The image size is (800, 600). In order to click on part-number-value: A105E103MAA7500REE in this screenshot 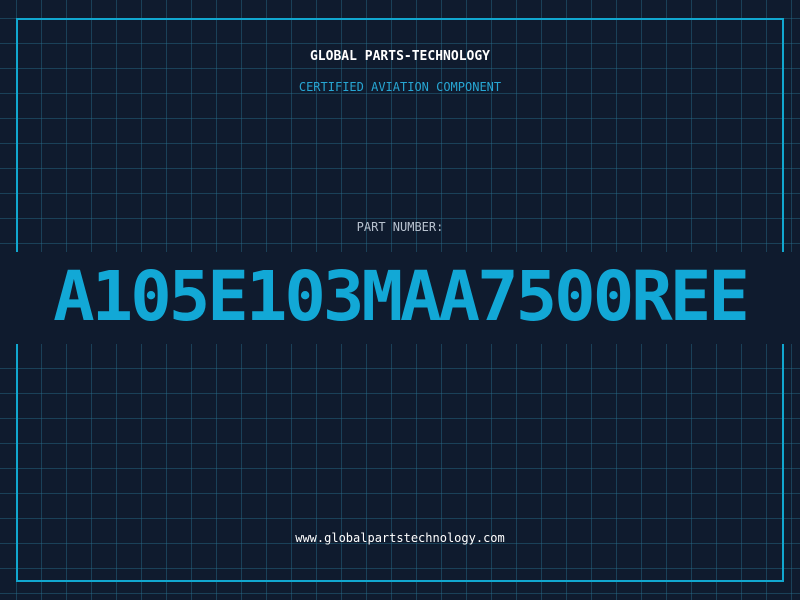, I will do `click(401, 297)`.